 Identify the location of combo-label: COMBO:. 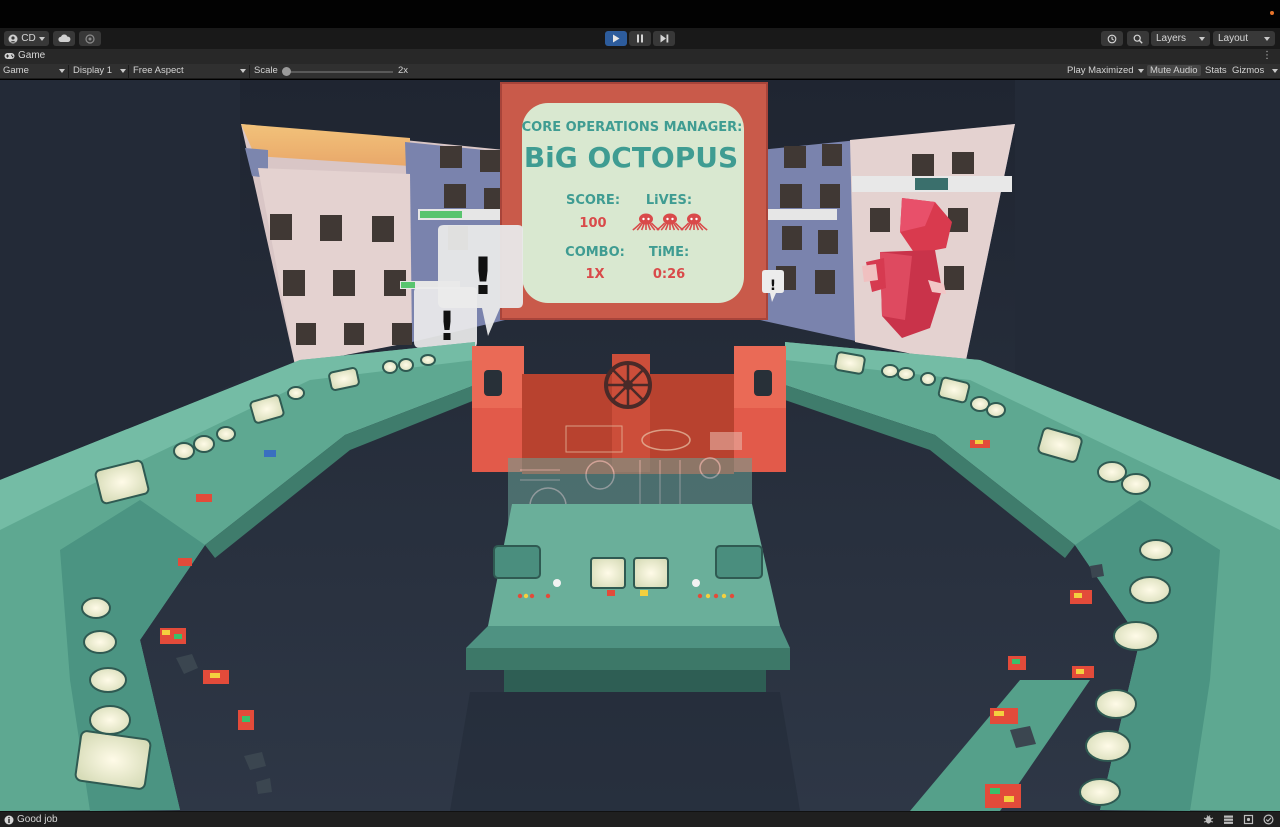
(595, 252).